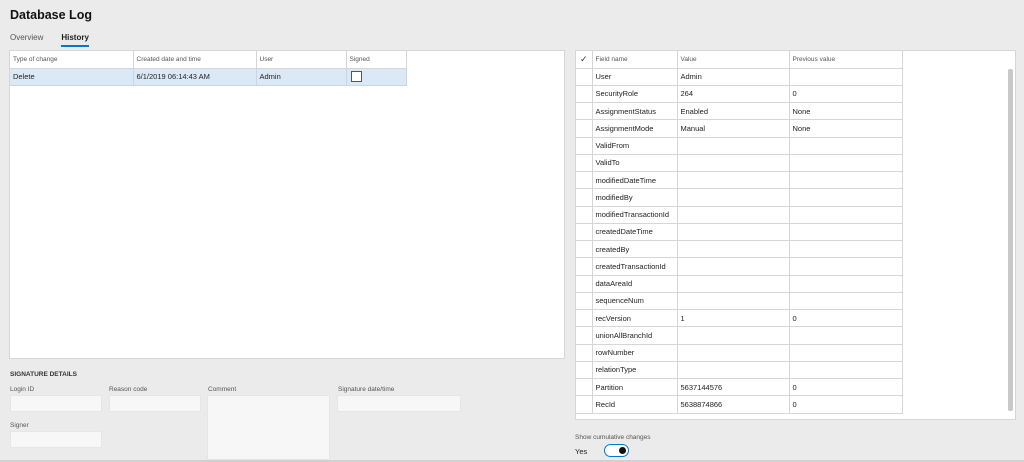 Image resolution: width=1024 pixels, height=462 pixels. I want to click on comment-field, so click(268, 427).